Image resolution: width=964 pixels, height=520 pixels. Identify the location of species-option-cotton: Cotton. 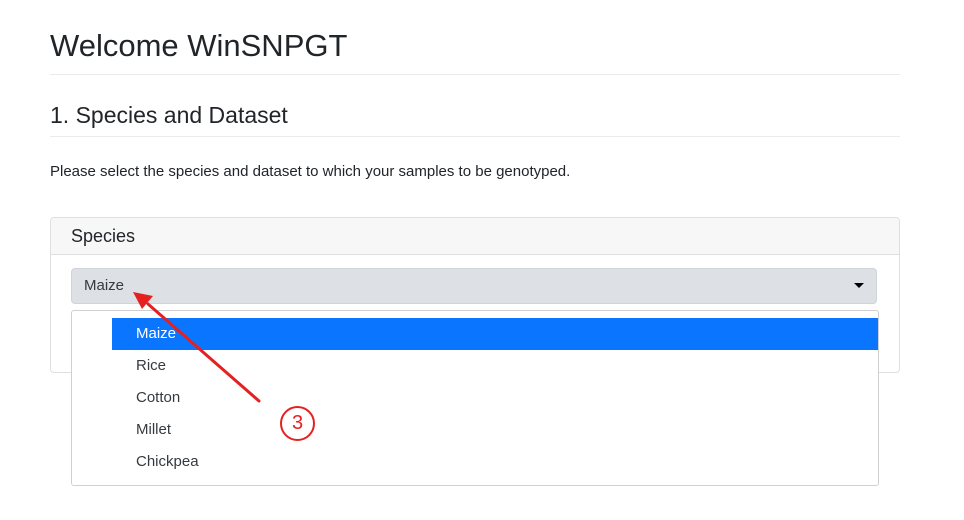
(495, 398).